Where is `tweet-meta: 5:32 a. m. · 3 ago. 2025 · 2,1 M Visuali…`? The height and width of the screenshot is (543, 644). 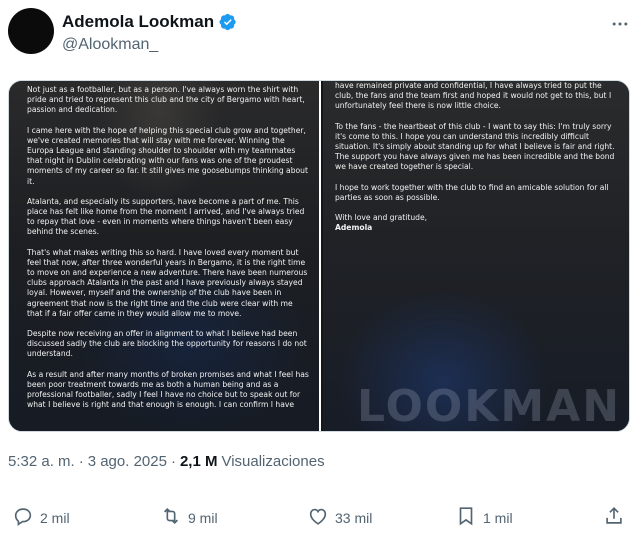 tweet-meta: 5:32 a. m. · 3 ago. 2025 · 2,1 M Visuali… is located at coordinates (166, 461).